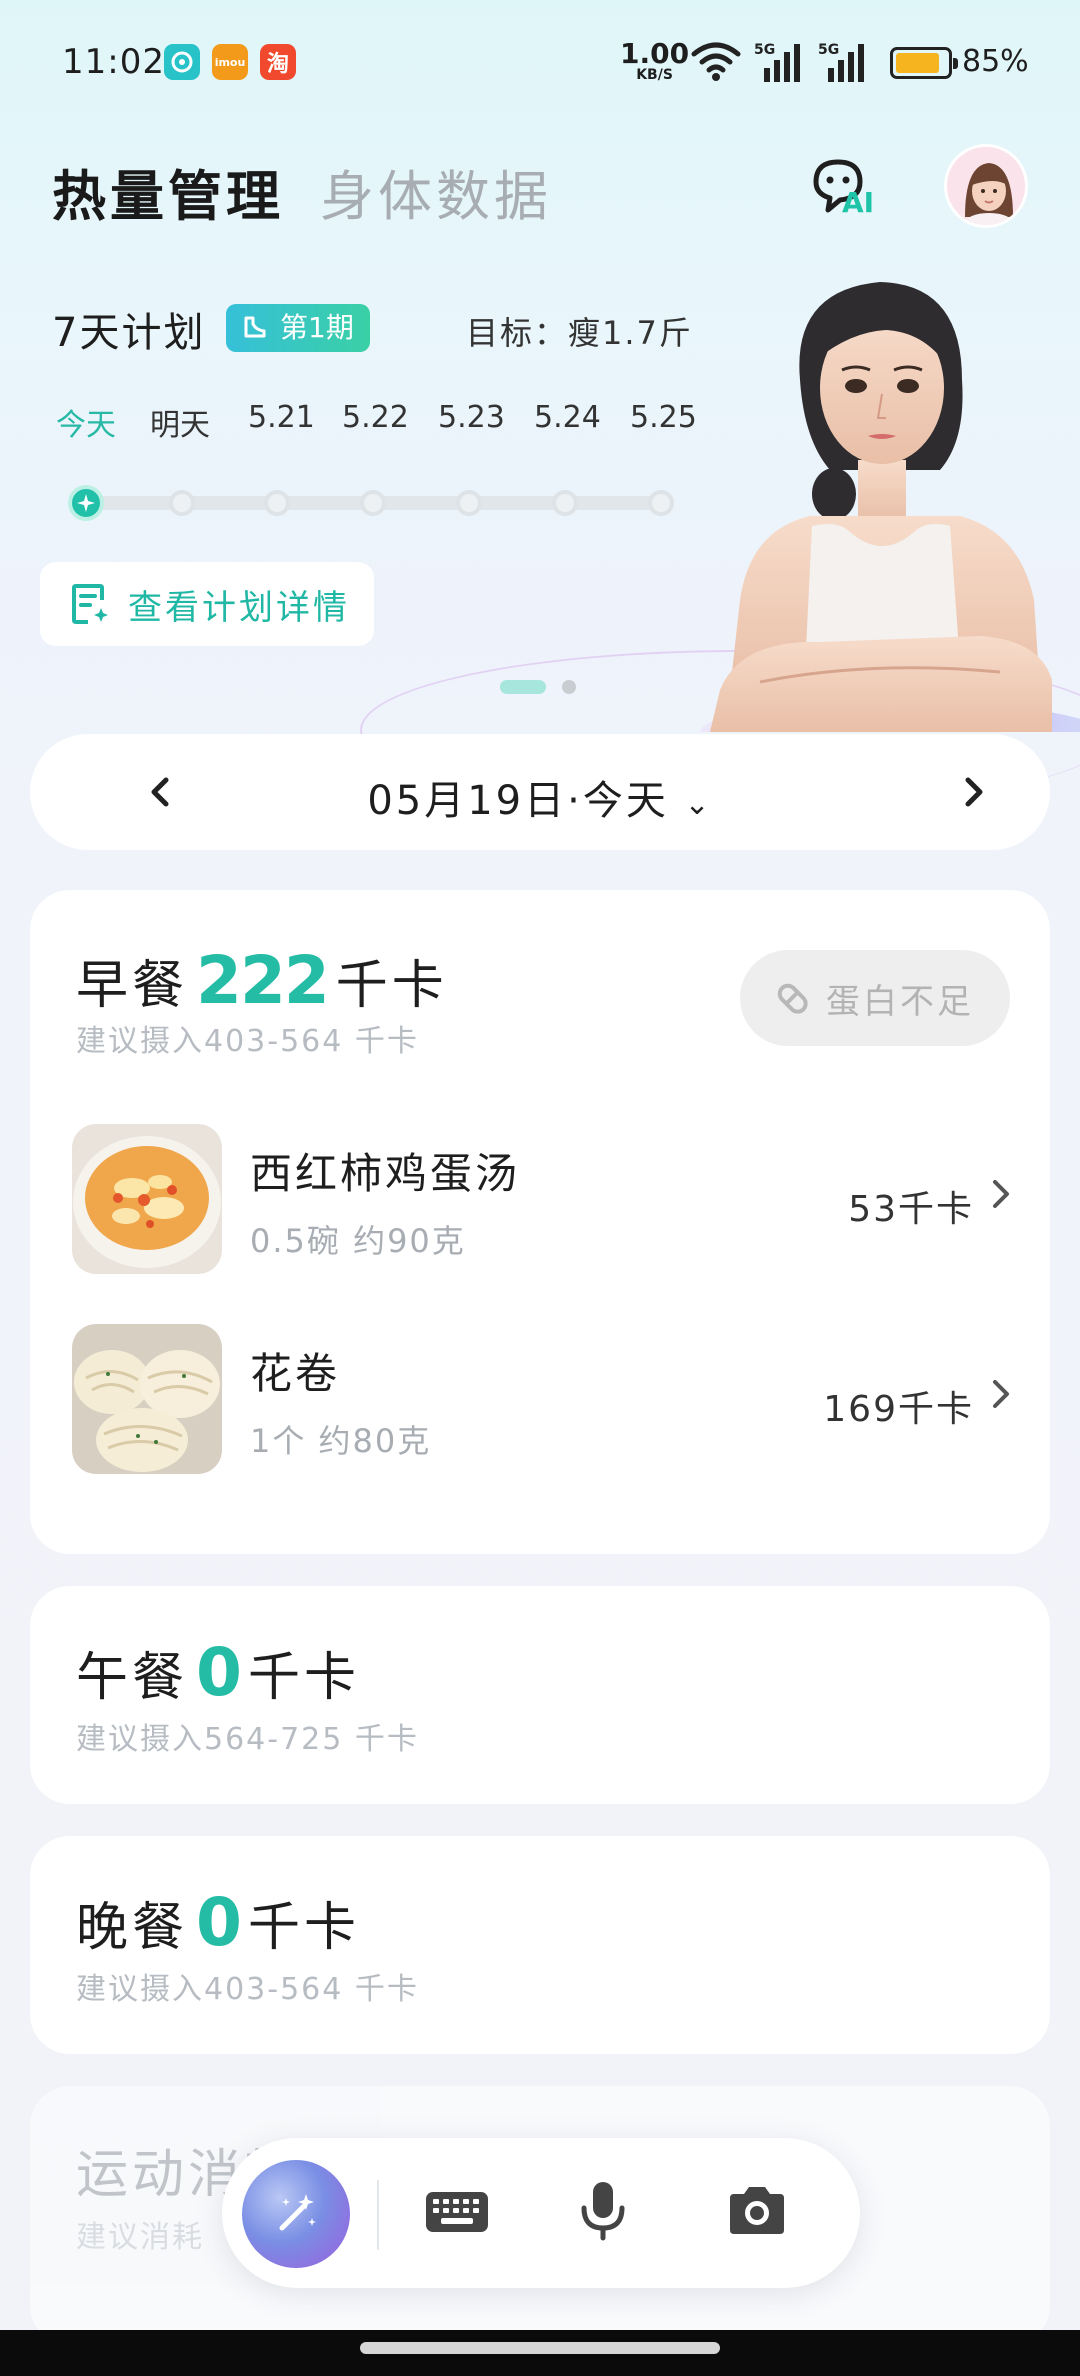 The image size is (1080, 2376). What do you see at coordinates (90, 604) in the screenshot?
I see `document-edit-icon` at bounding box center [90, 604].